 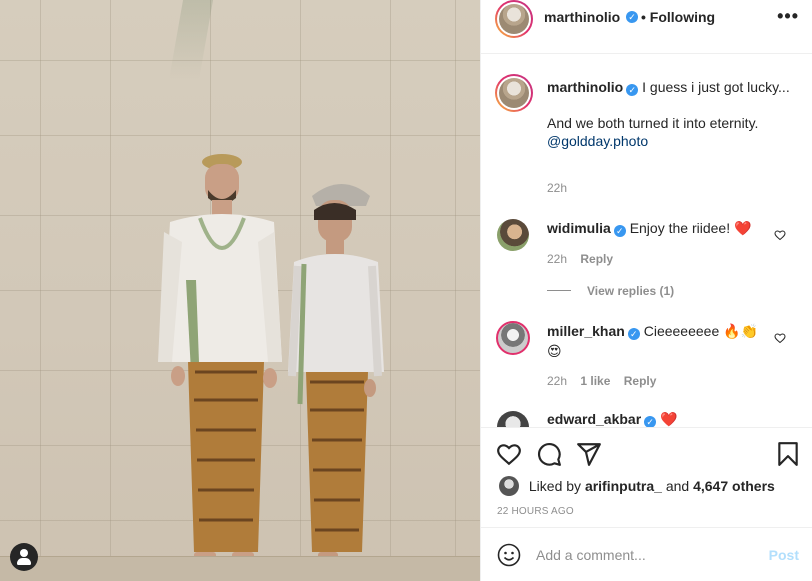 I want to click on save-bookmark-icon, so click(x=788, y=454).